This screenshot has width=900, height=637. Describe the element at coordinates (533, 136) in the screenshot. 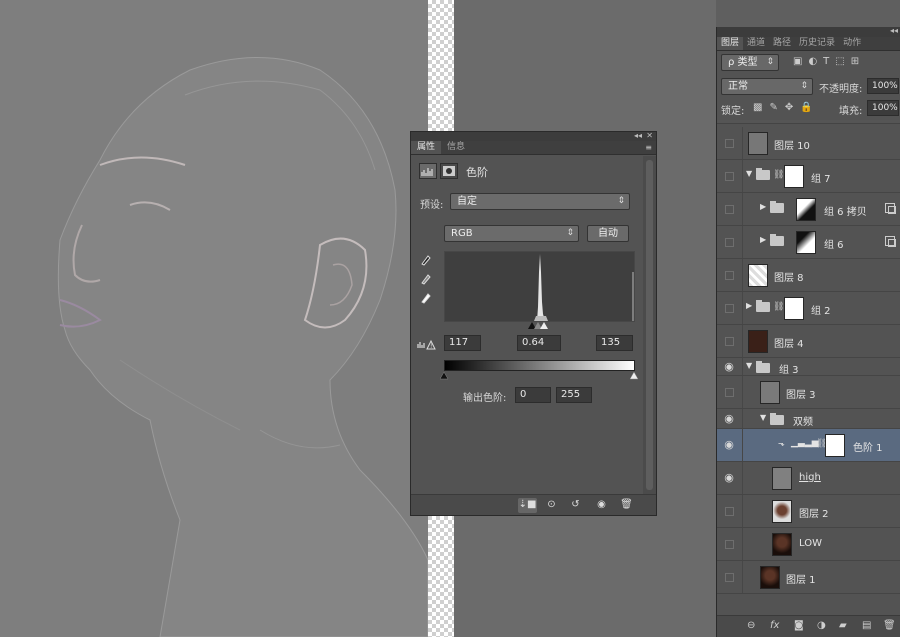

I see `panel-titlebar: ◂◂ ✕` at that location.